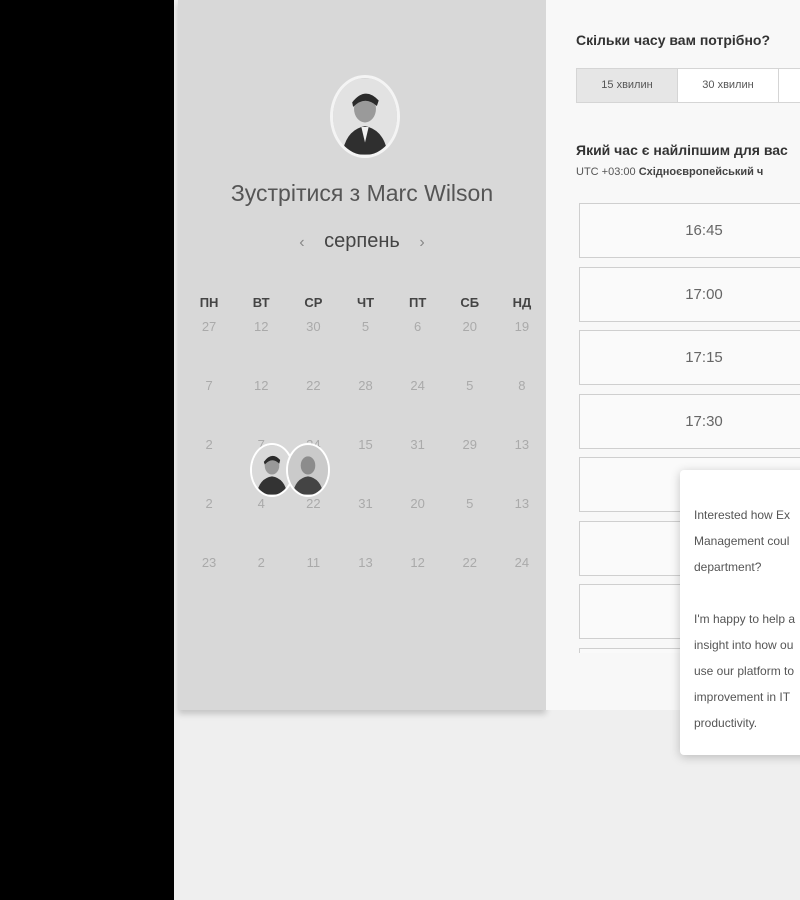 This screenshot has width=800, height=900. Describe the element at coordinates (417, 302) in the screenshot. I see `weekday-label: ПТ` at that location.